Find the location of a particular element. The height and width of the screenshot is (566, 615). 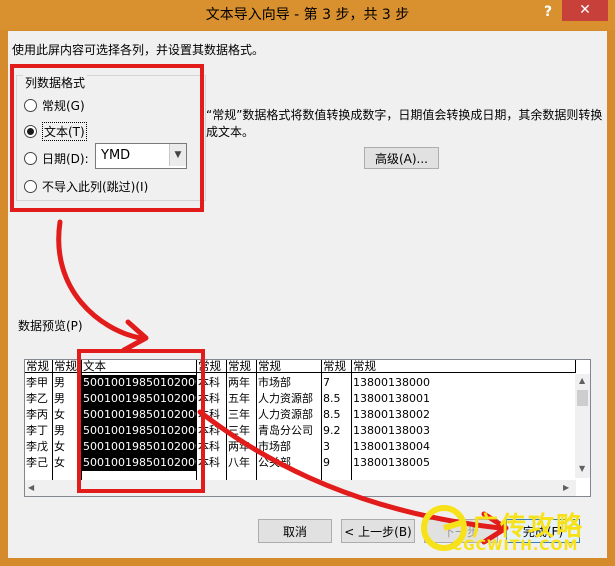

watermark-url: CGCWITH.COM is located at coordinates (515, 546).